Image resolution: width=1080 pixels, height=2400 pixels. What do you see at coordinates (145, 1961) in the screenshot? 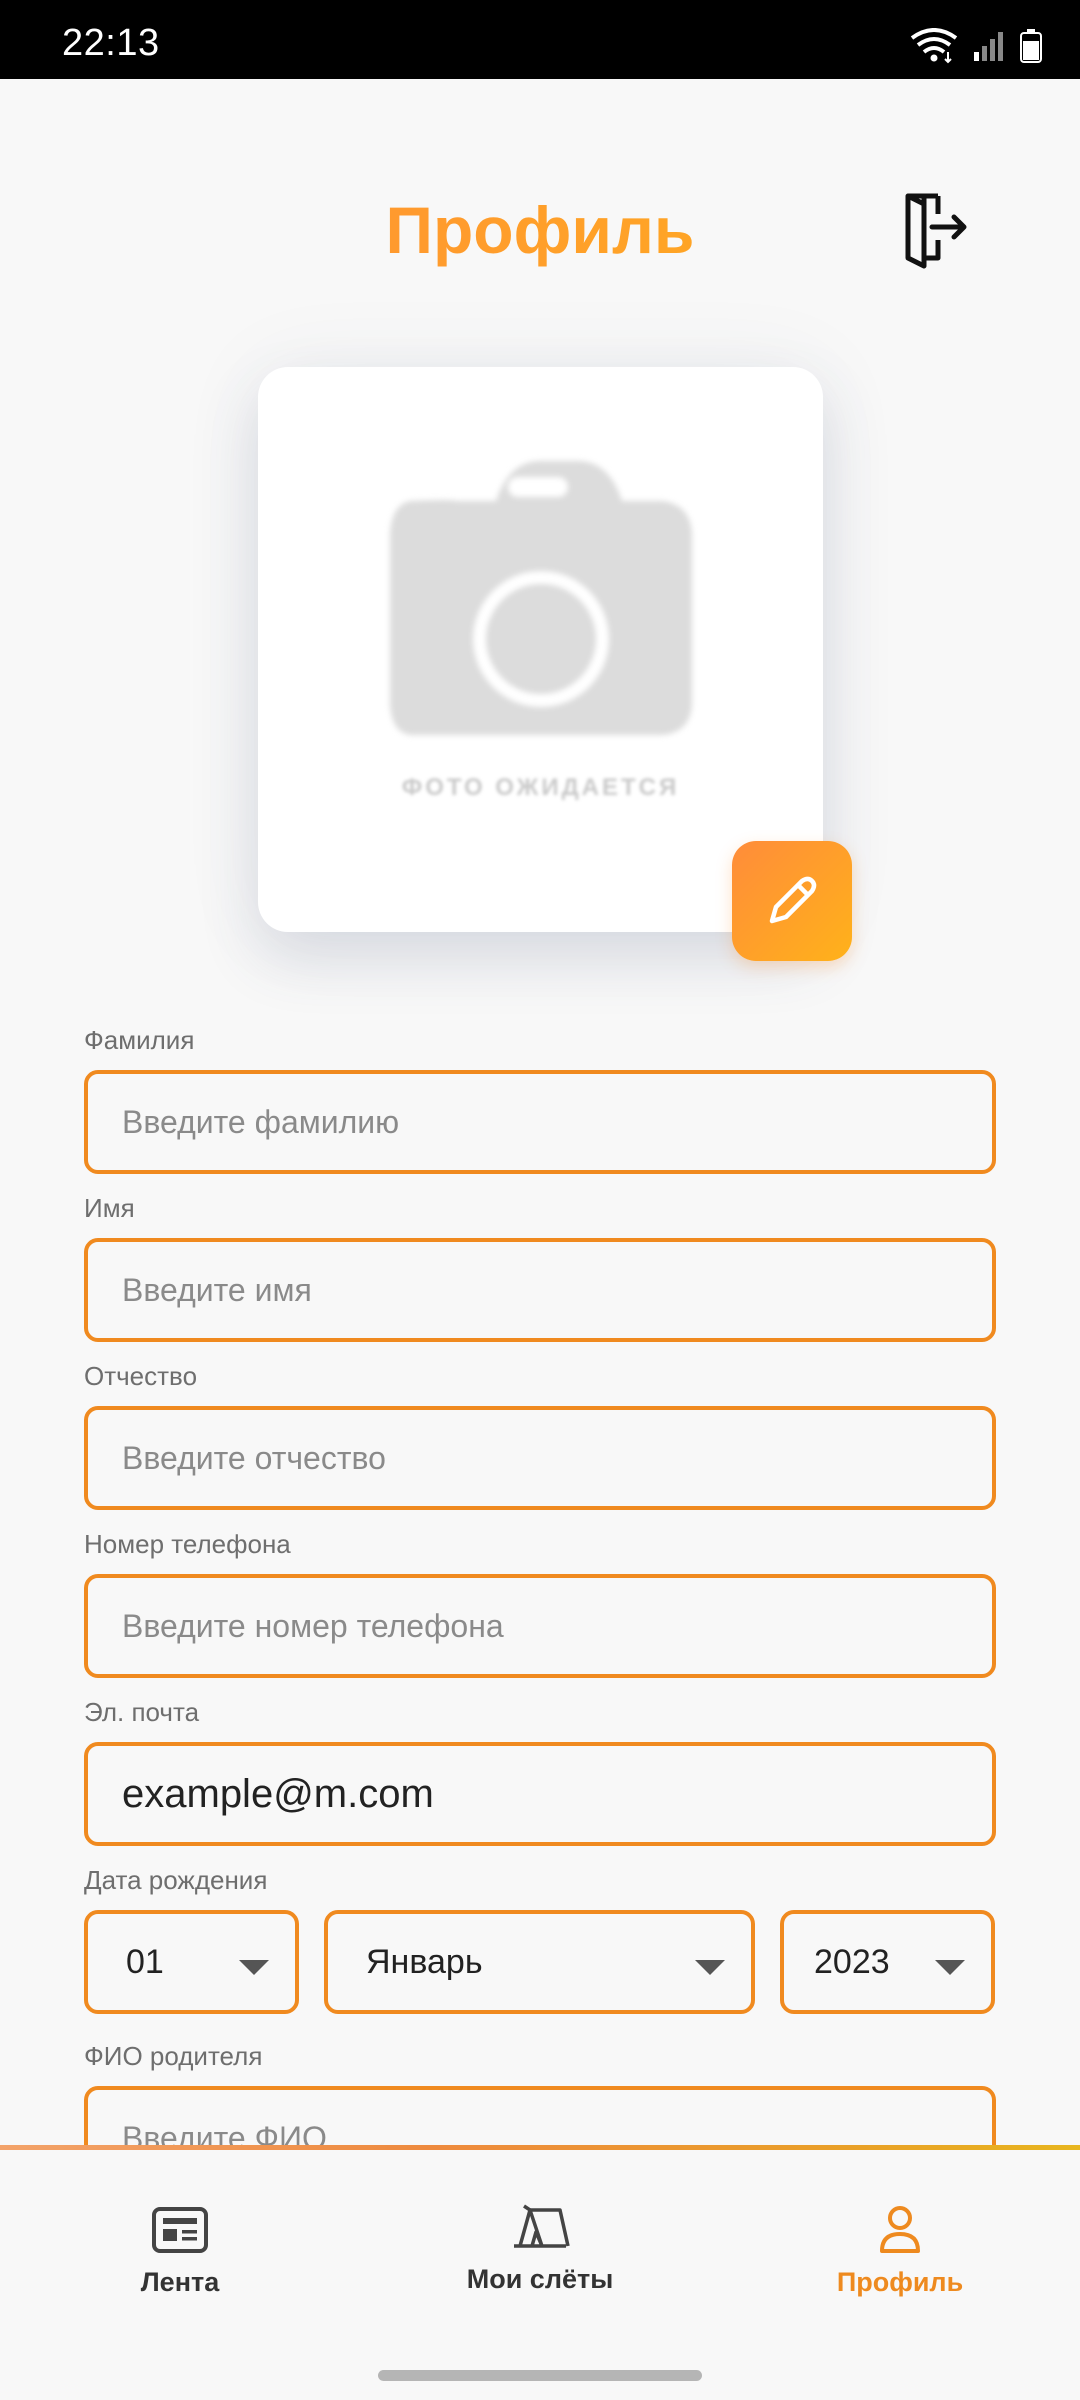
I see `birth-day-value: 01` at bounding box center [145, 1961].